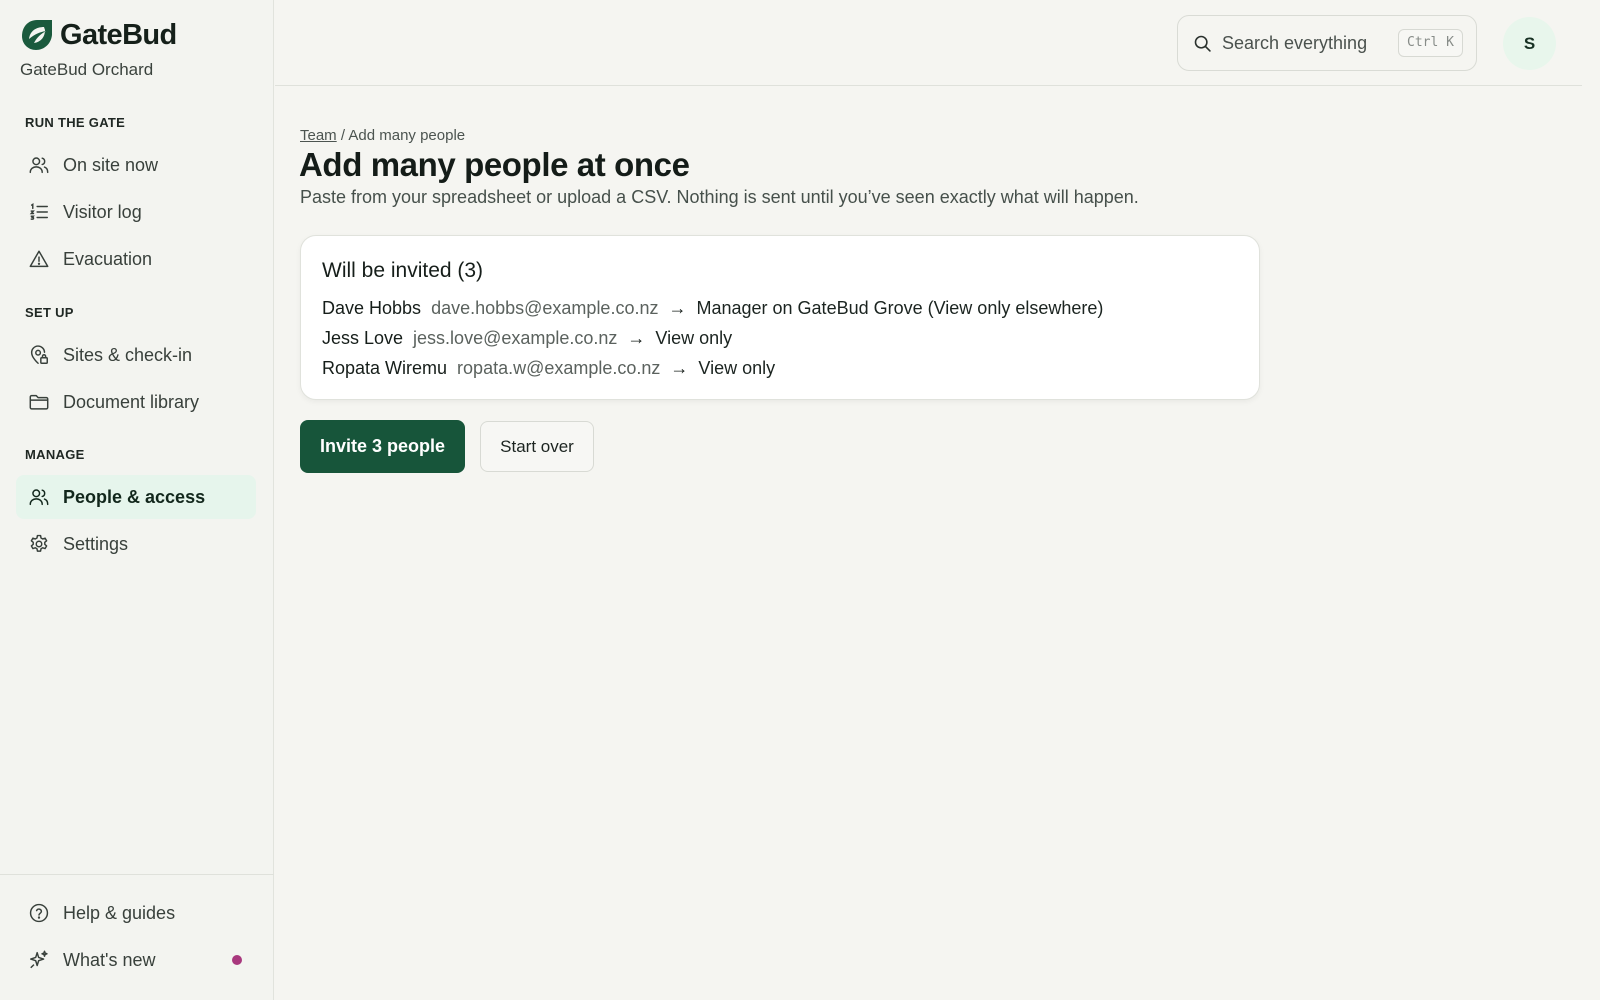 This screenshot has height=1000, width=1600. Describe the element at coordinates (1591, 500) in the screenshot. I see `scrollbar` at that location.